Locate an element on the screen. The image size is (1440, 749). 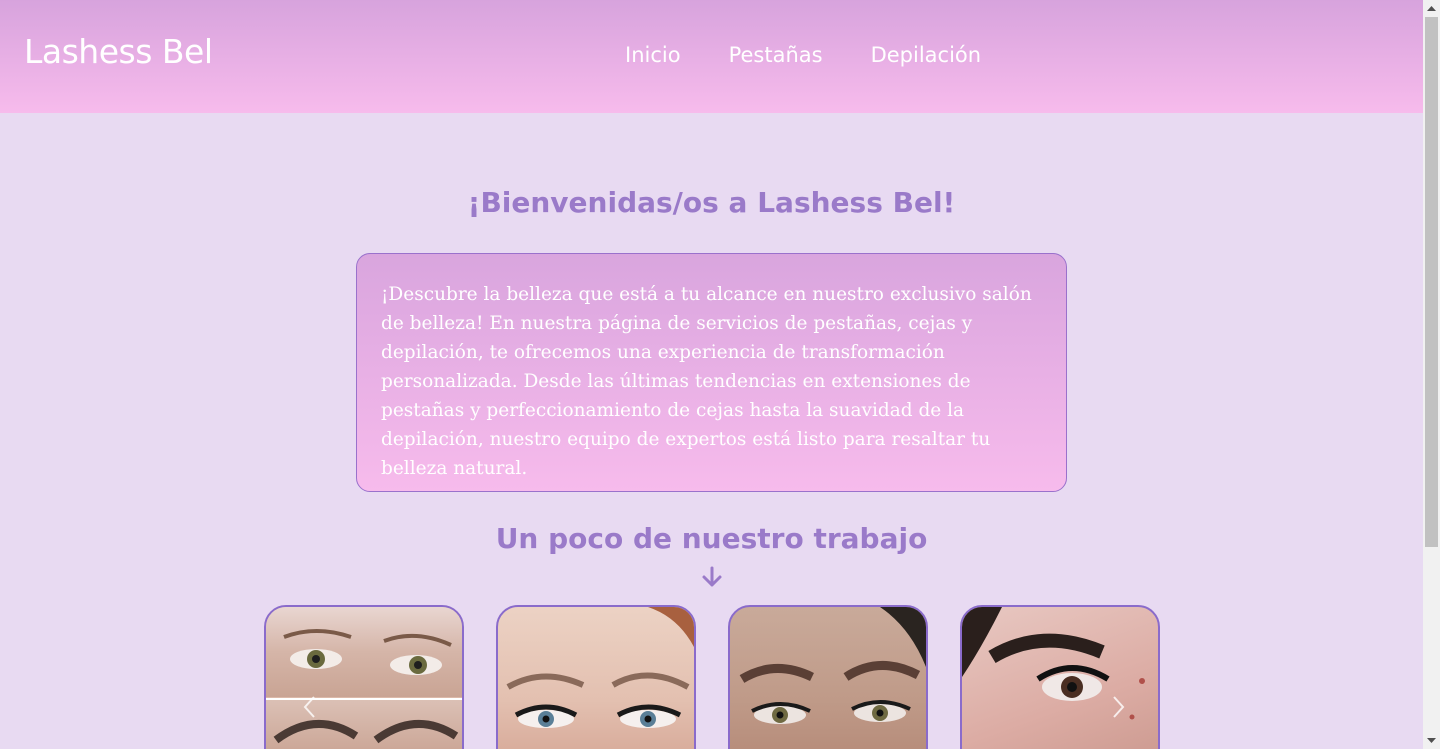
scroll-down-icon is located at coordinates (1431, 740).